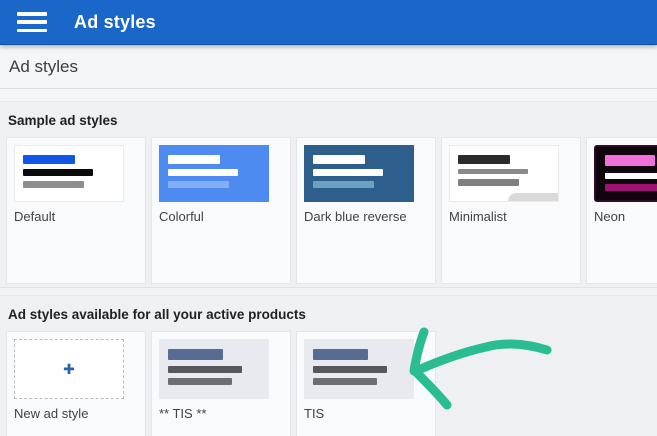 This screenshot has height=436, width=657. I want to click on app-bar-title: Ad styles, so click(115, 21).